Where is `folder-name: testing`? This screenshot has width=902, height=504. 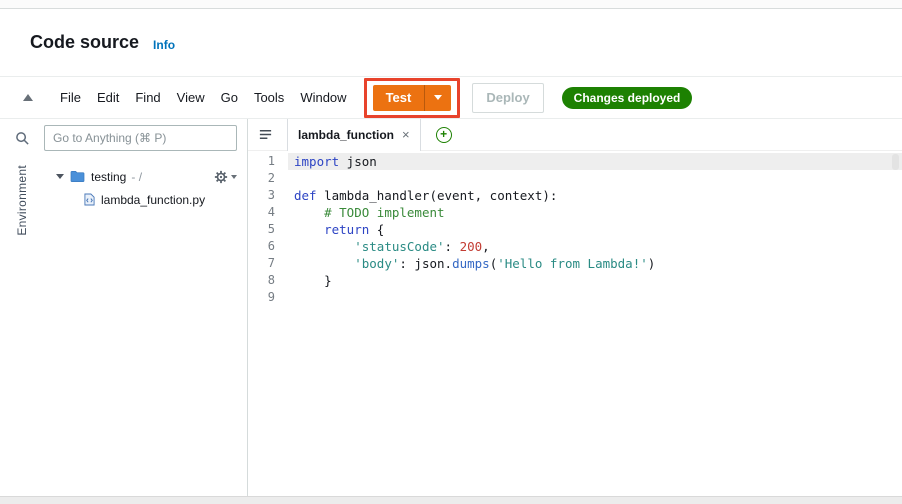 folder-name: testing is located at coordinates (109, 176).